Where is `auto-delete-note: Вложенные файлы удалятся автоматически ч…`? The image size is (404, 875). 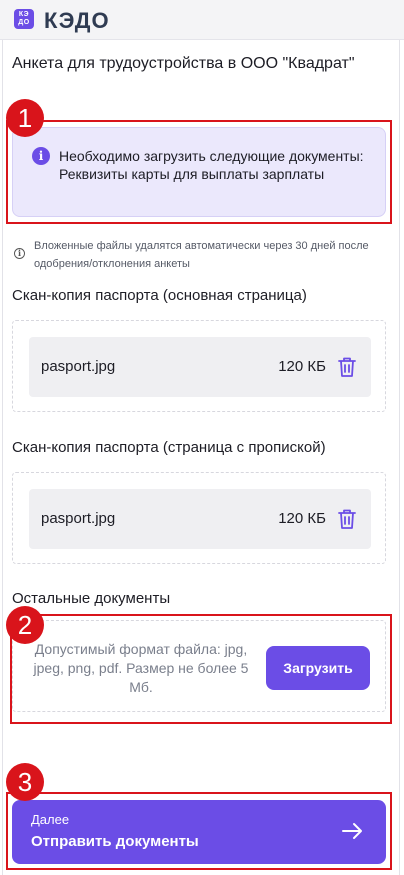
auto-delete-note: Вложенные файлы удалятся автоматически ч… is located at coordinates (201, 255).